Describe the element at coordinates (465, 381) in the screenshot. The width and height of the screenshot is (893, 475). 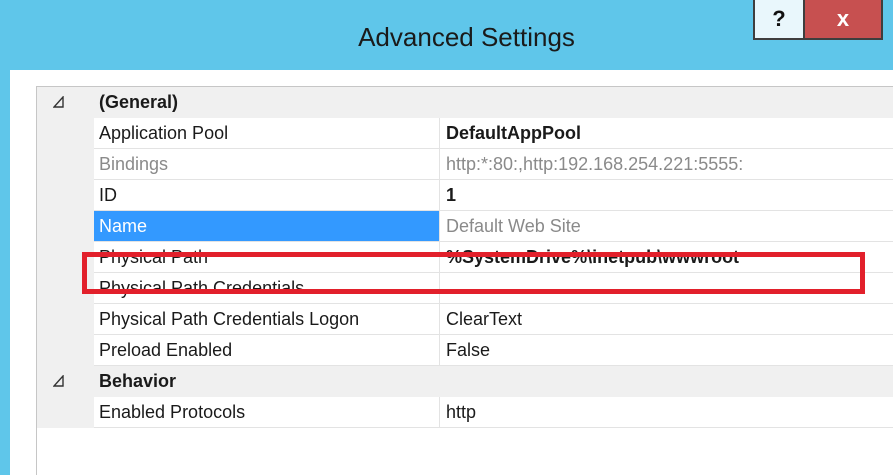
I see `category-behavior: Behavior` at that location.